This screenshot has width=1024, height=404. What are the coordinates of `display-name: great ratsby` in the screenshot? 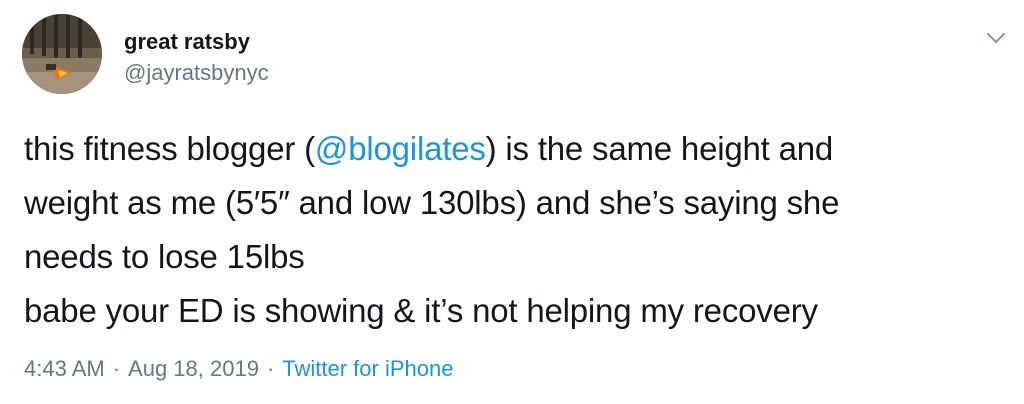 It's located at (187, 42).